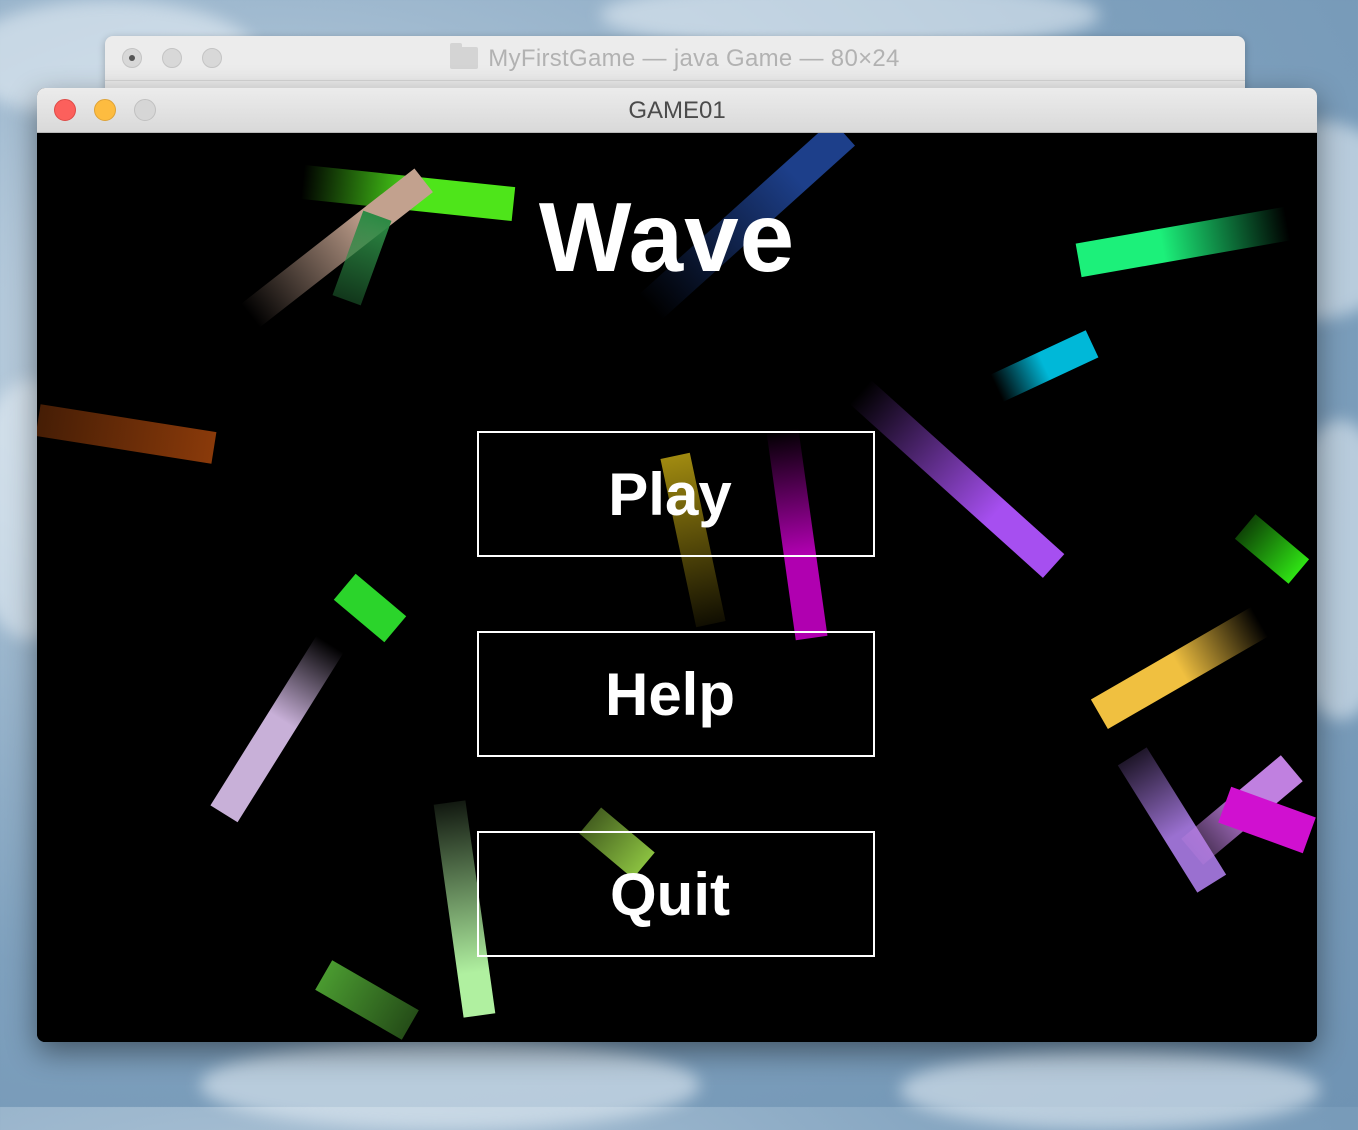 This screenshot has width=1358, height=1130. What do you see at coordinates (670, 694) in the screenshot?
I see `help-button-label: Help` at bounding box center [670, 694].